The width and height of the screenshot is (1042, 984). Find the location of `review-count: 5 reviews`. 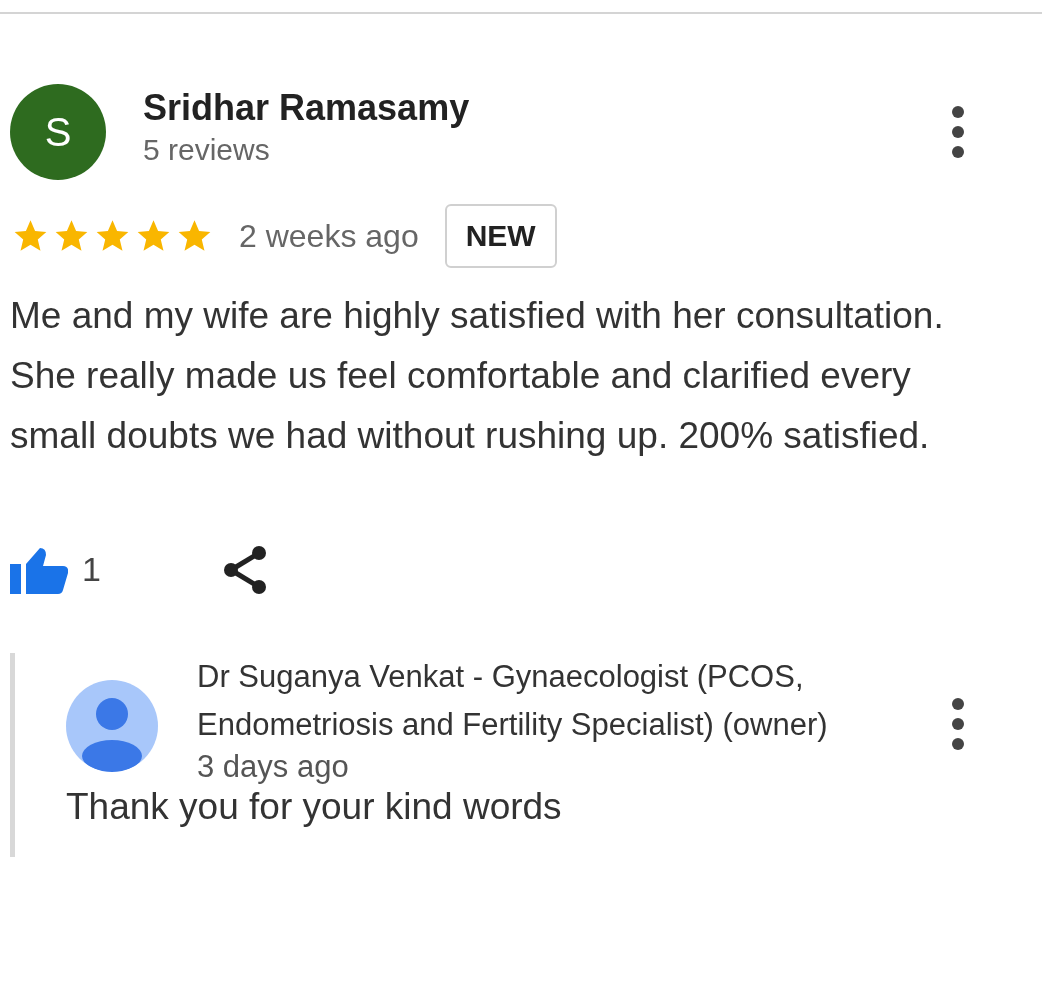

review-count: 5 reviews is located at coordinates (207, 150).